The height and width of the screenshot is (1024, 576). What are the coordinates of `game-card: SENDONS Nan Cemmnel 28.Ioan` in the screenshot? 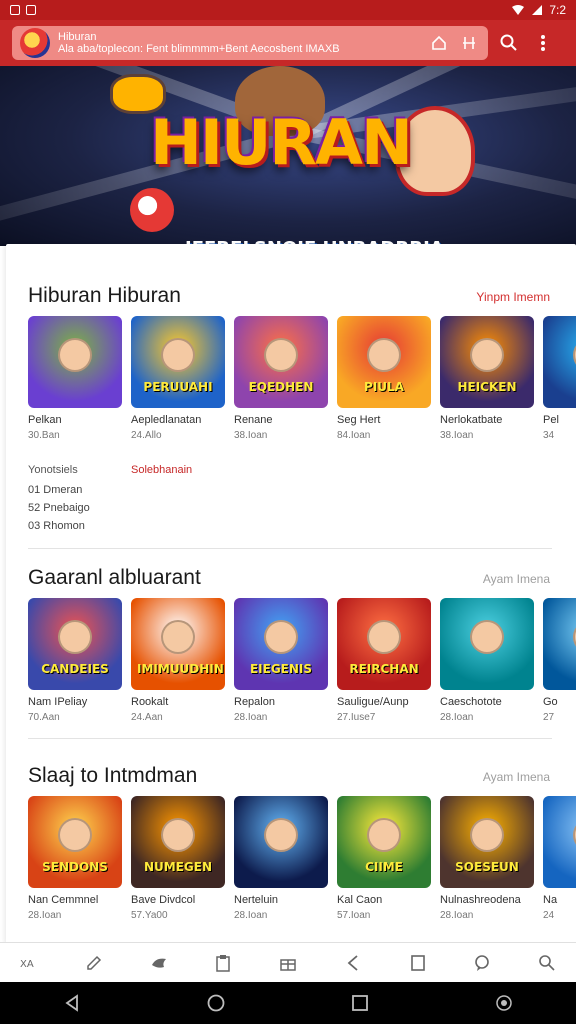 It's located at (75, 858).